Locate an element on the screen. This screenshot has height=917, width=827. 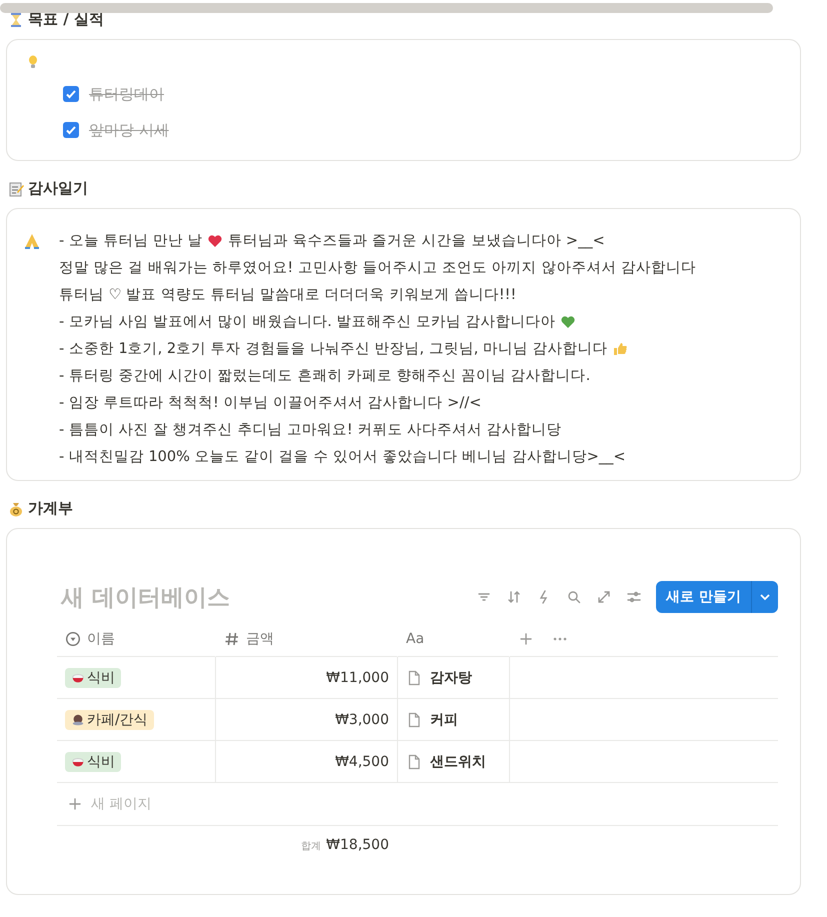
diary-text: - 임장 루트따라 척척척! 이부님 이끌어주셔서 감사합니다 >//< is located at coordinates (270, 403).